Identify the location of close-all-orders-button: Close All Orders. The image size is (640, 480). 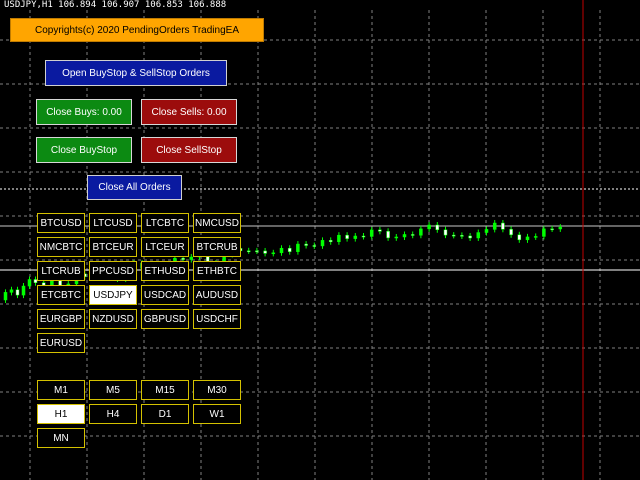
(134, 187).